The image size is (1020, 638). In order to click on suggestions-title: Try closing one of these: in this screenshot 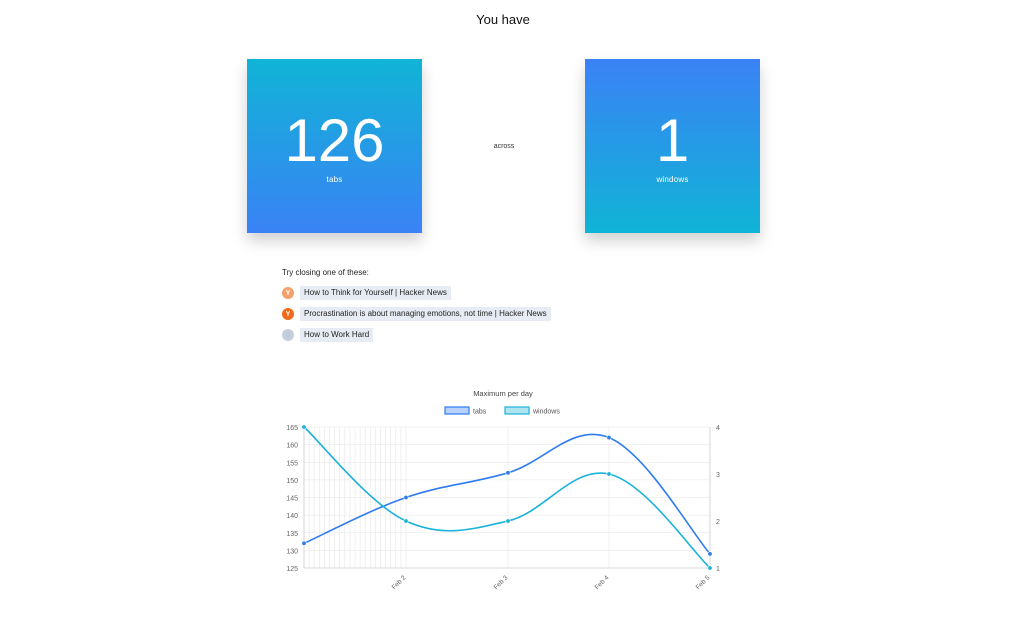, I will do `click(325, 272)`.